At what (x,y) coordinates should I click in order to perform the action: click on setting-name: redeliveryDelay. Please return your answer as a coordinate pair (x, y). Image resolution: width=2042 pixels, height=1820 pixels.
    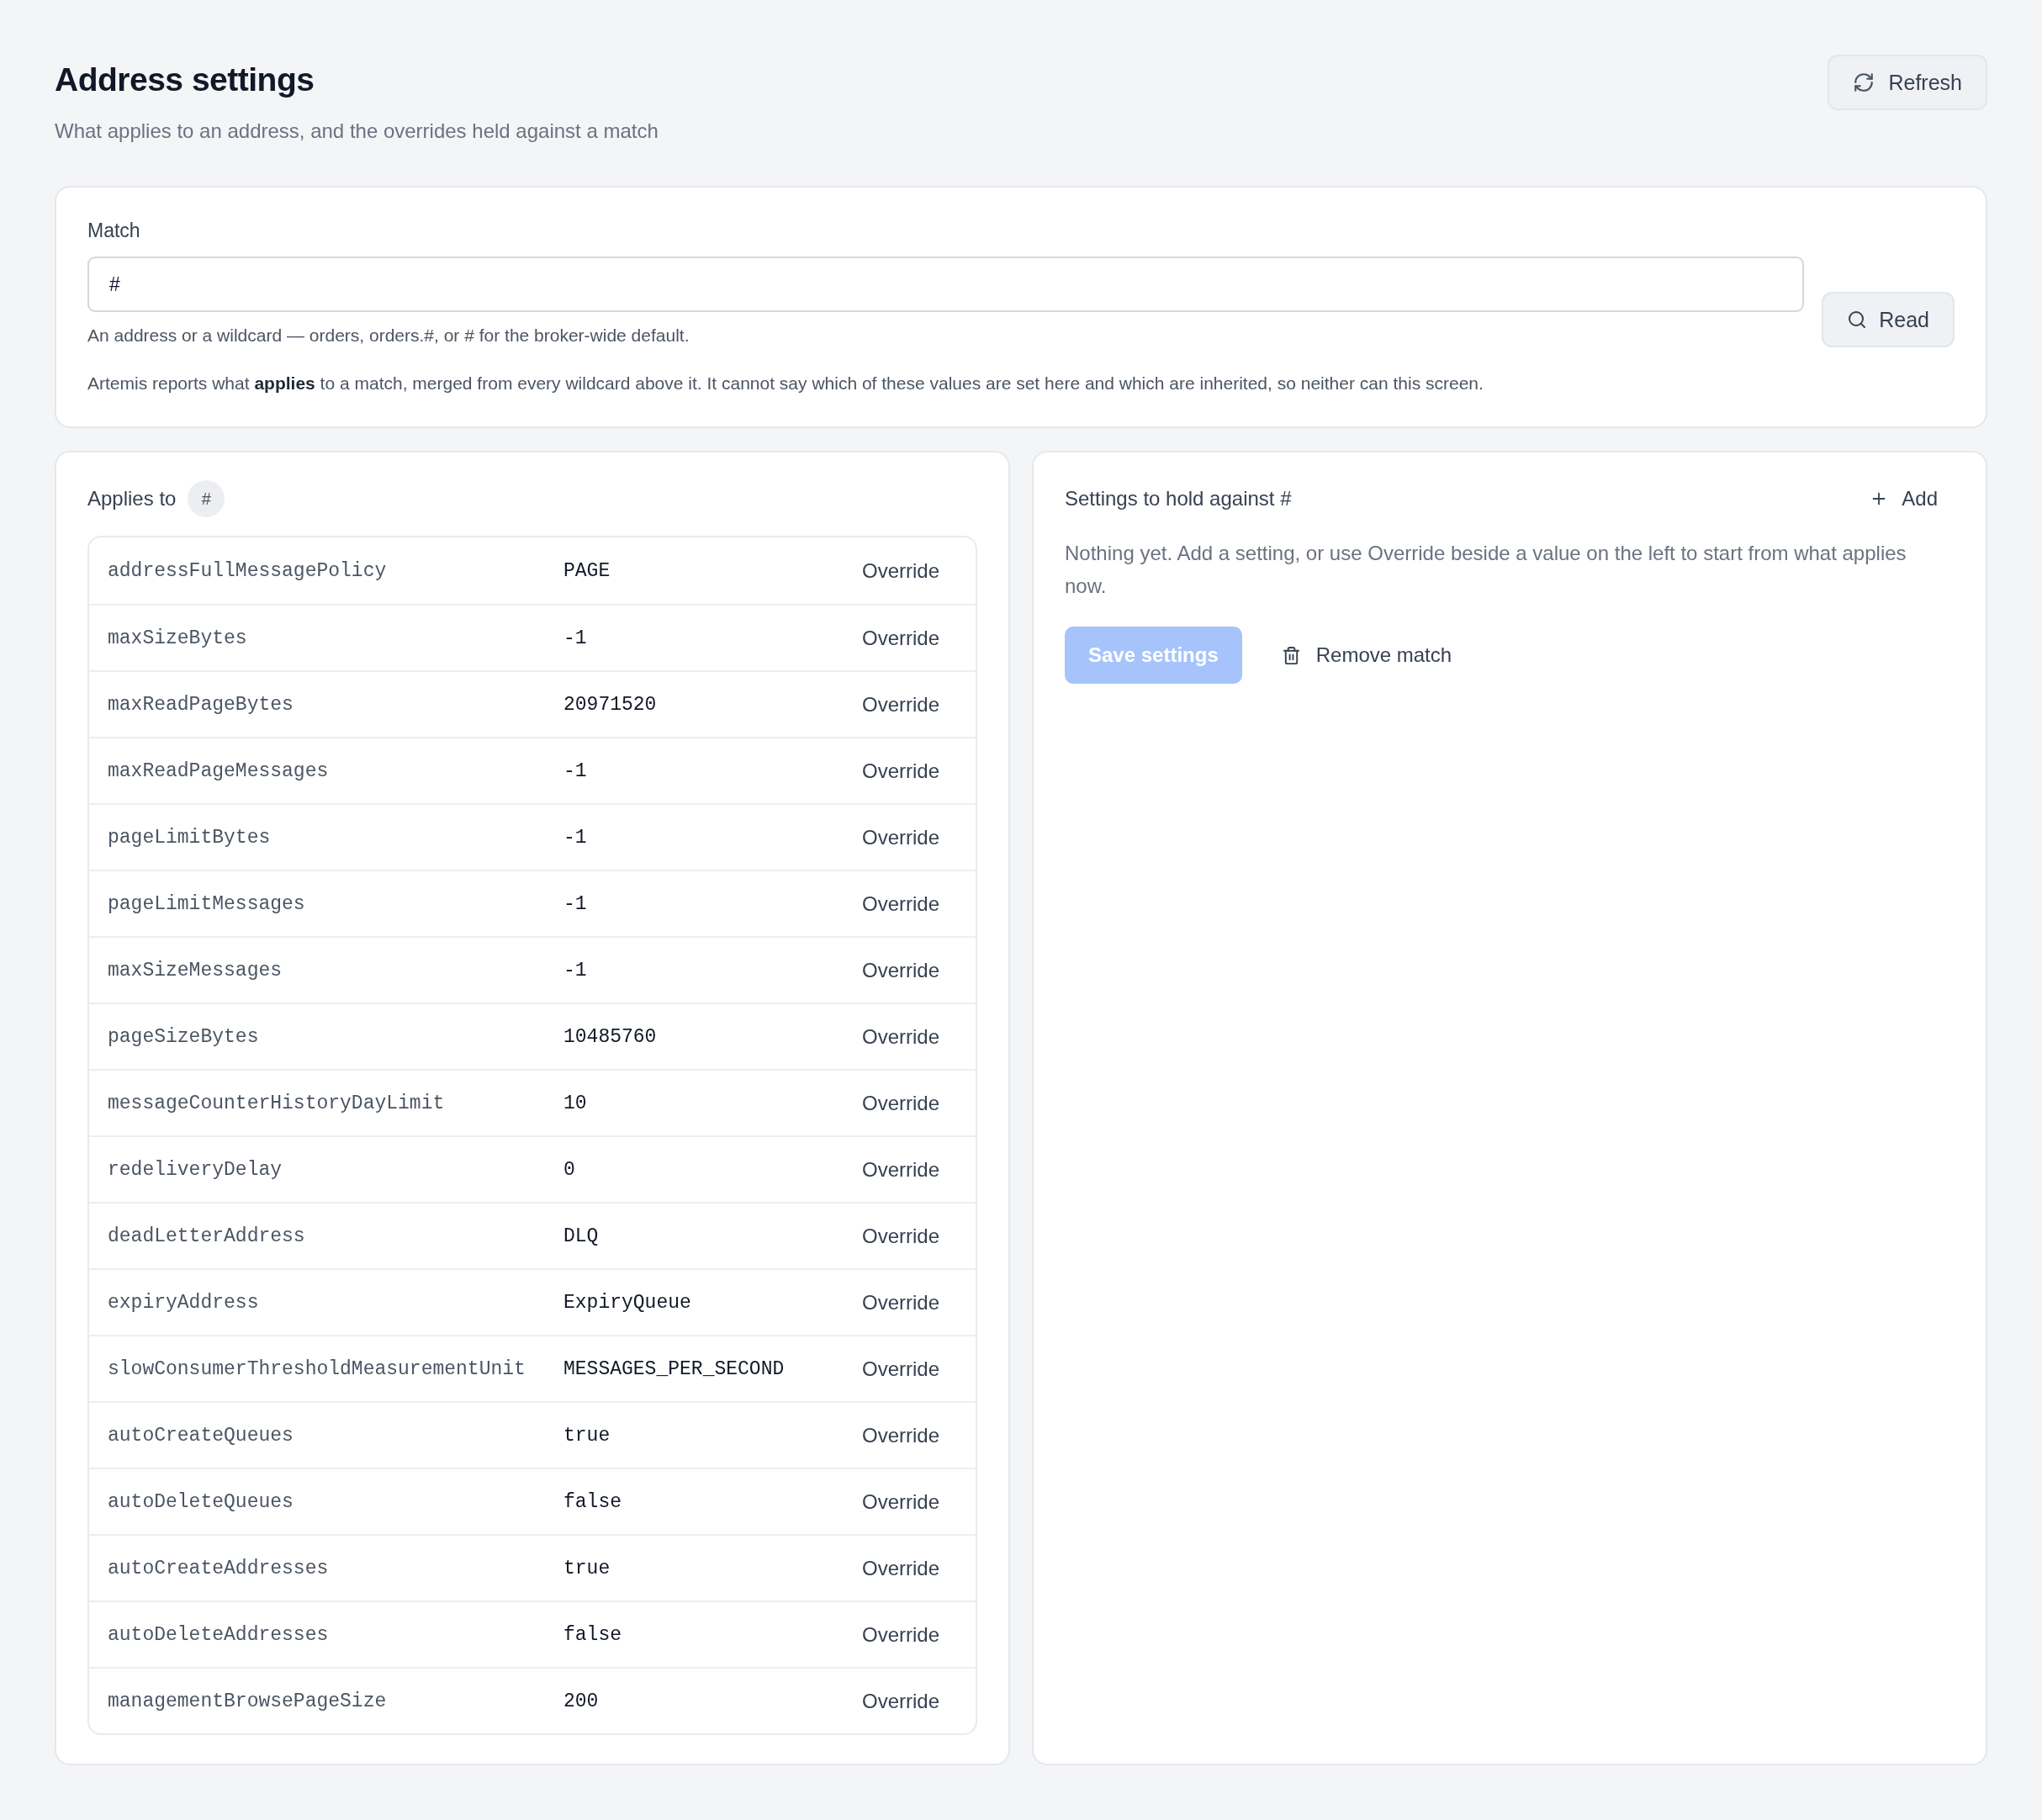
    Looking at the image, I should click on (196, 1169).